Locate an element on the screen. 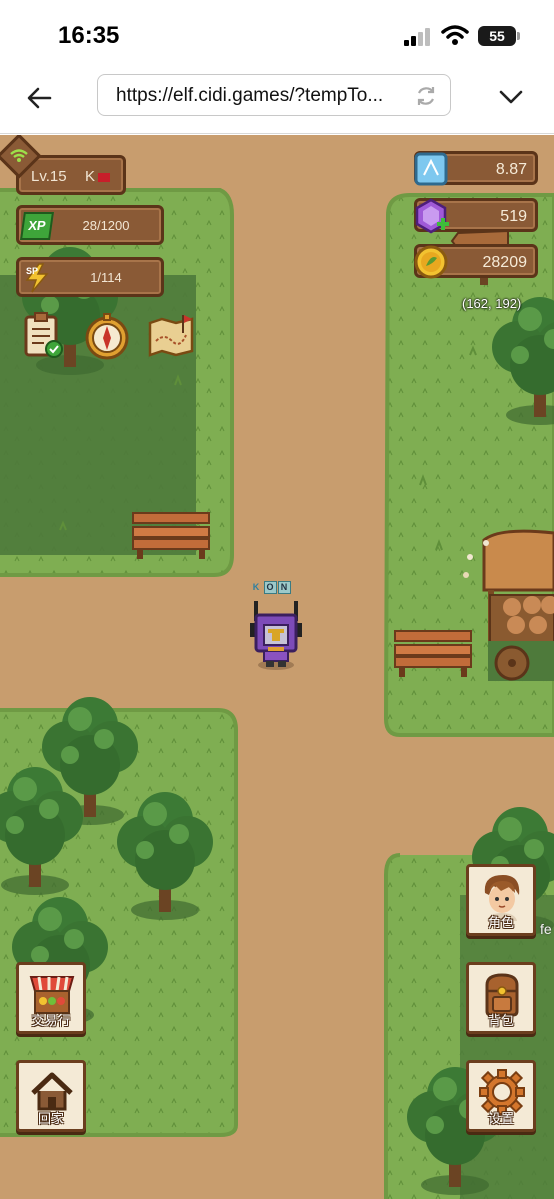 The width and height of the screenshot is (554, 1199). gem-value: 519 is located at coordinates (513, 216).